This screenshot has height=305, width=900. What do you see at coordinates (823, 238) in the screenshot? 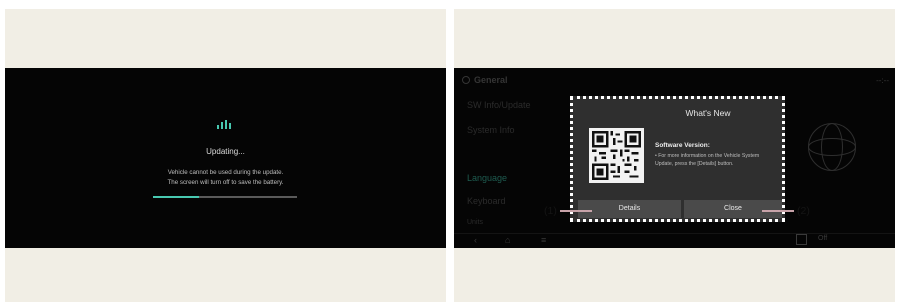
I see `off-label: Off` at bounding box center [823, 238].